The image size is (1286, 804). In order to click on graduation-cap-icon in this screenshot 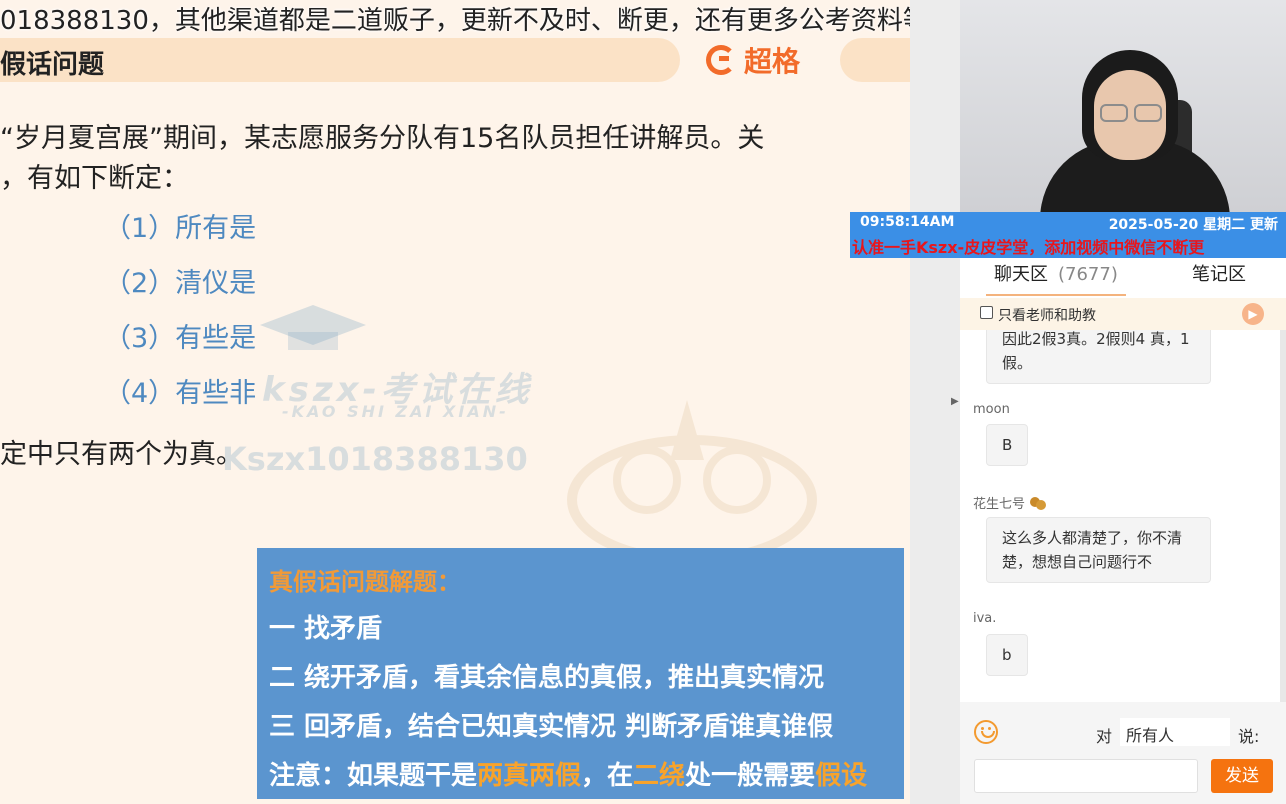, I will do `click(313, 327)`.